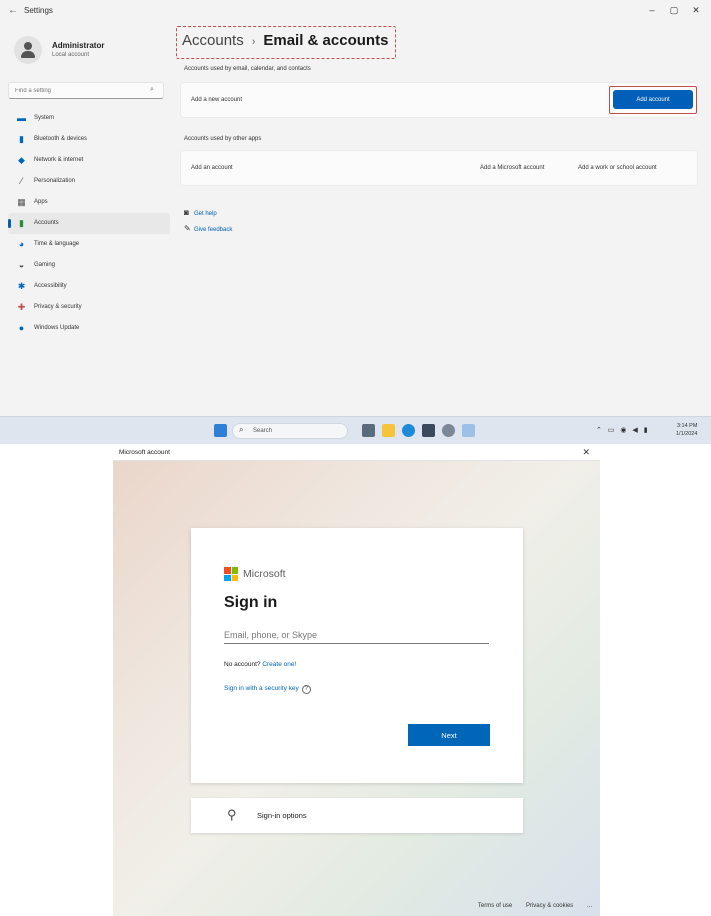  Describe the element at coordinates (89, 286) in the screenshot. I see `sidebar-item-accessibility: ✱ Accessibility` at that location.